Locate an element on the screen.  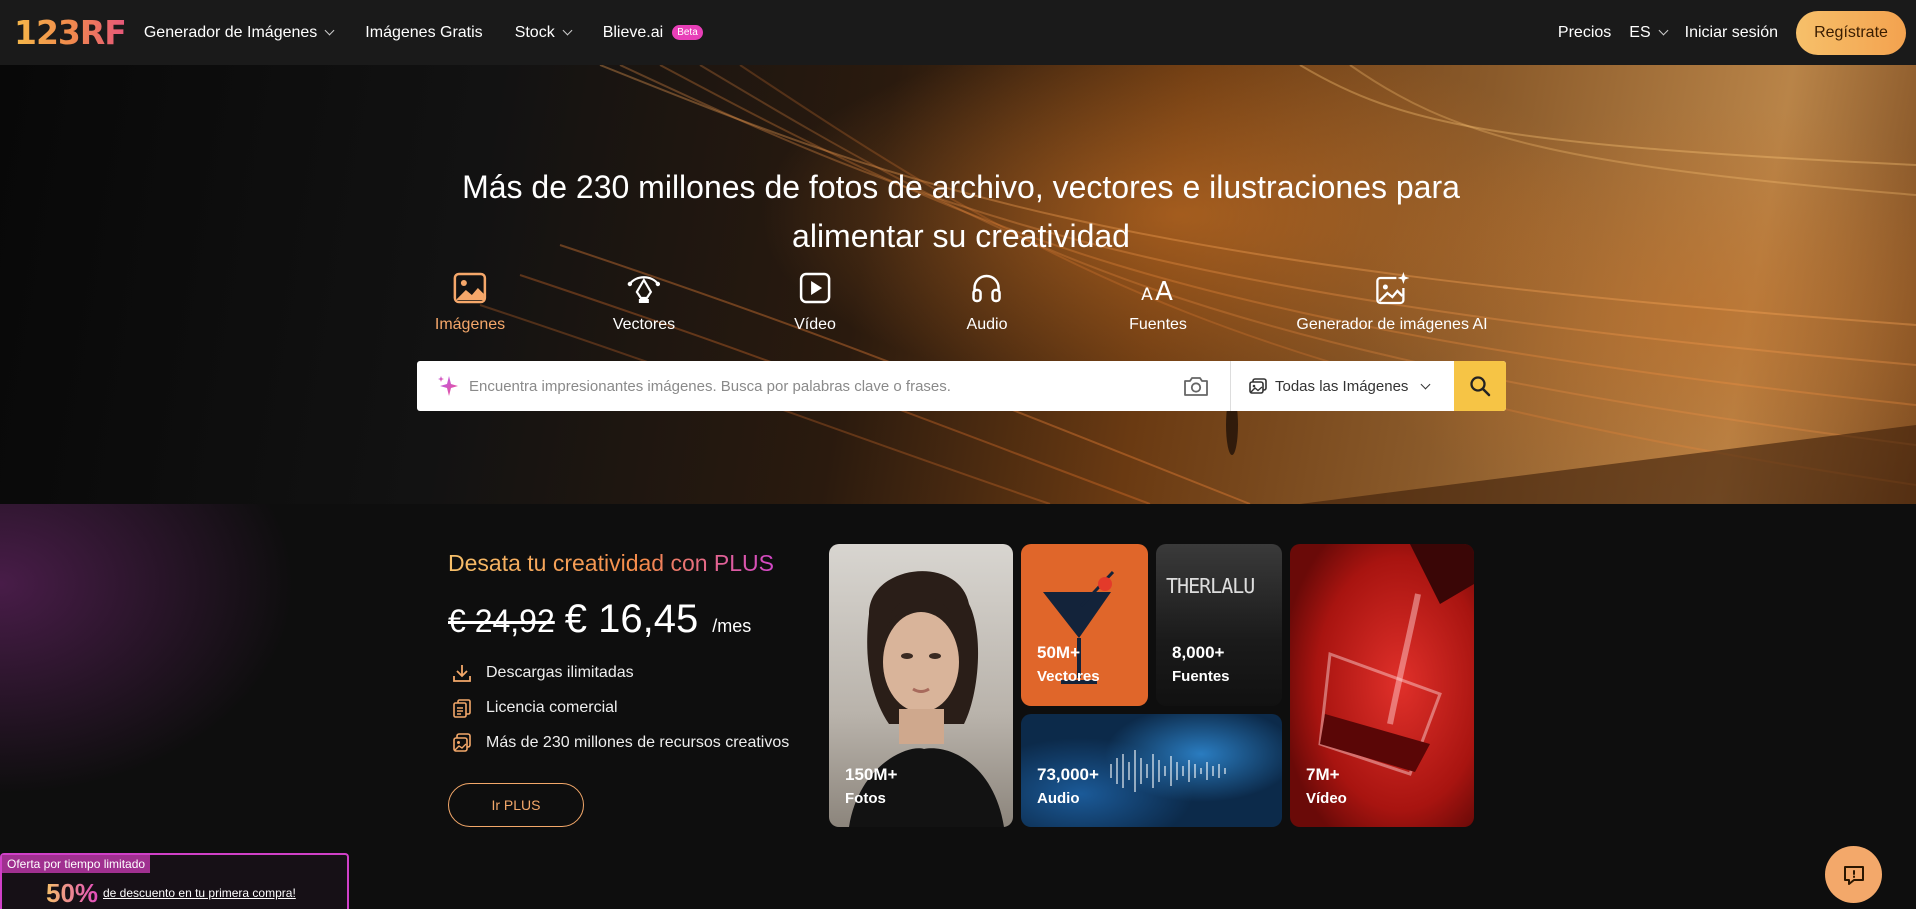
video-play-icon is located at coordinates (815, 288).